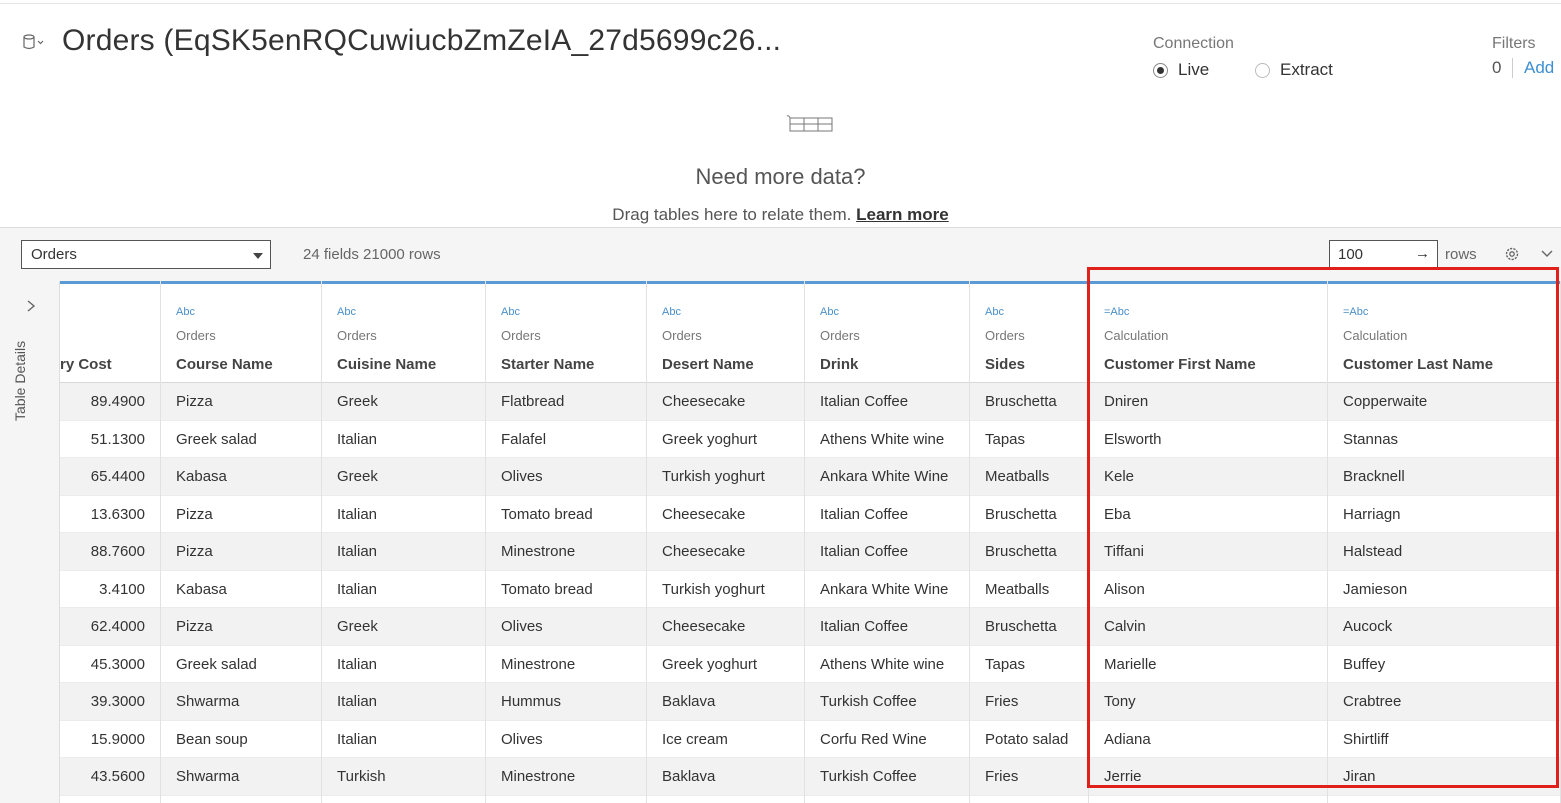 The height and width of the screenshot is (803, 1561). Describe the element at coordinates (887, 332) in the screenshot. I see `column-header: Abc Orders Drink` at that location.